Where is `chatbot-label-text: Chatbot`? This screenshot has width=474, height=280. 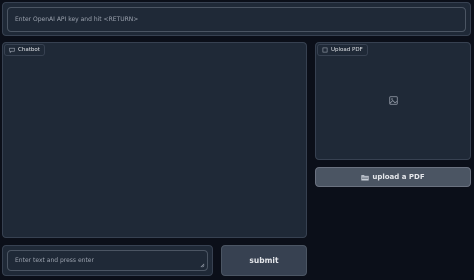
chatbot-label-text: Chatbot is located at coordinates (29, 50).